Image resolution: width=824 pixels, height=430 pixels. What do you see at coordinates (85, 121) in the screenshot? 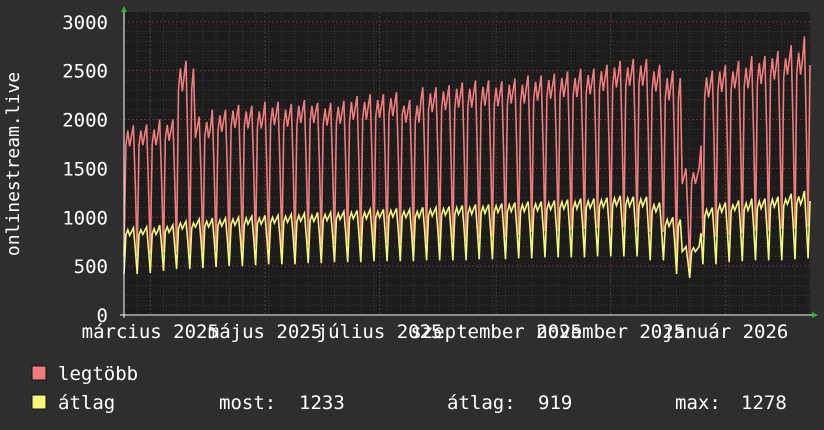
I see `y-tick-label: 2000` at bounding box center [85, 121].